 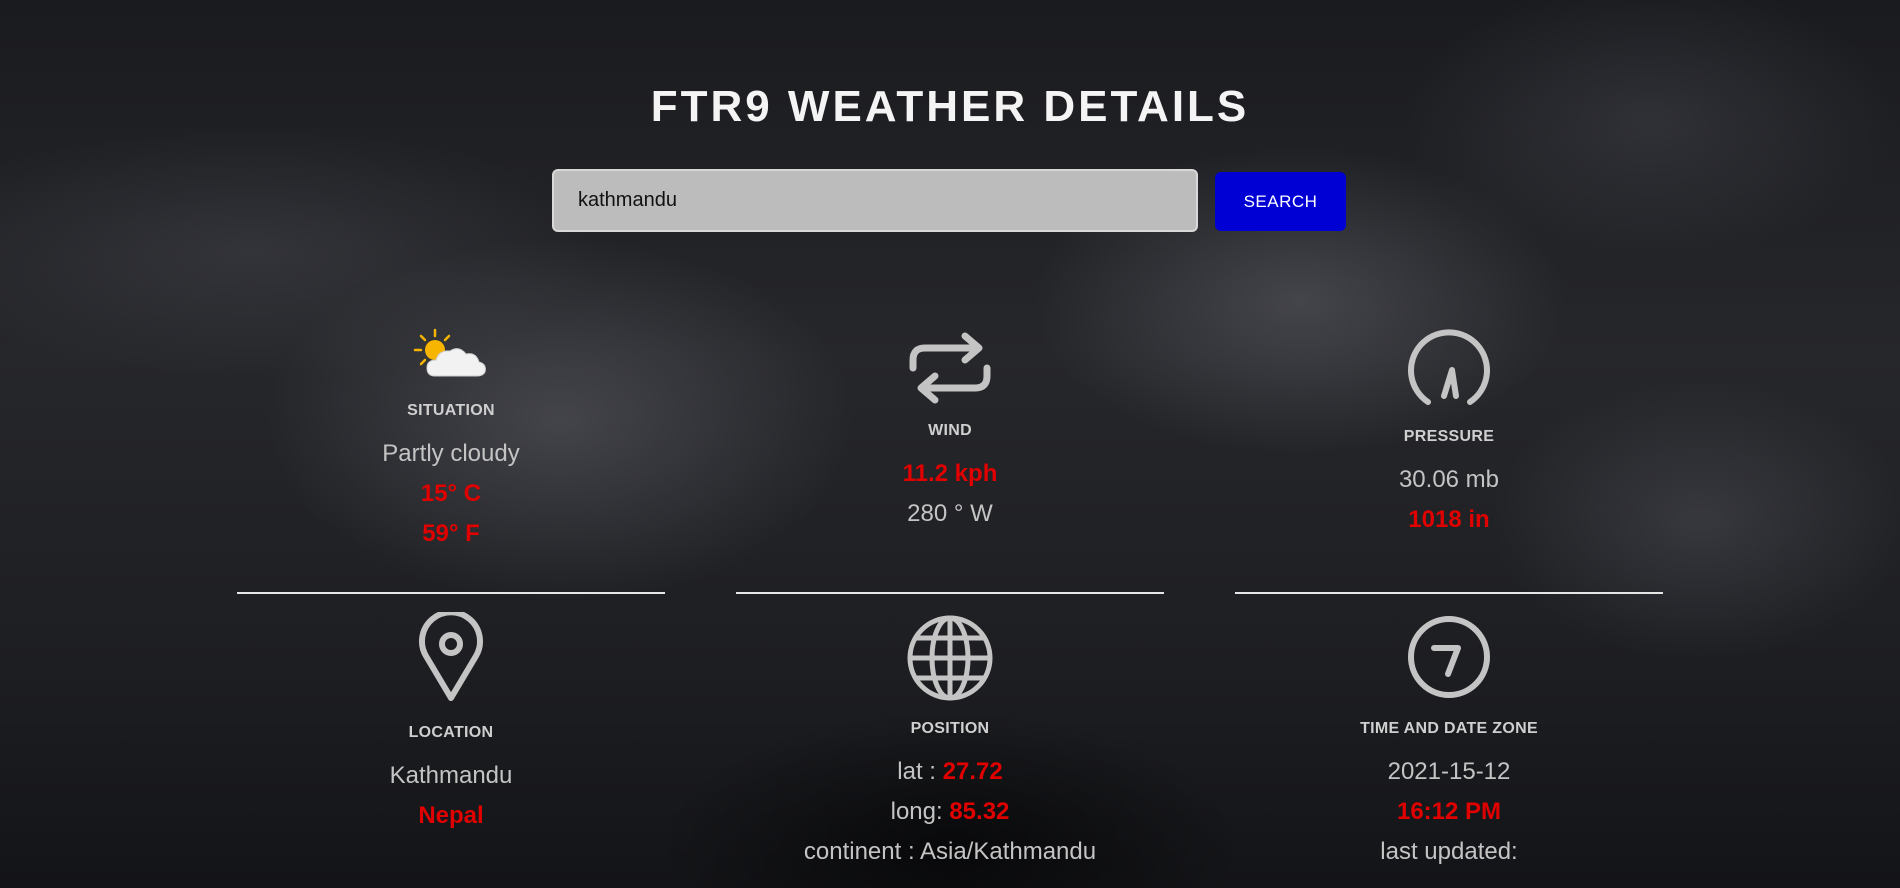 I want to click on search-button: SEARCH, so click(x=1280, y=201).